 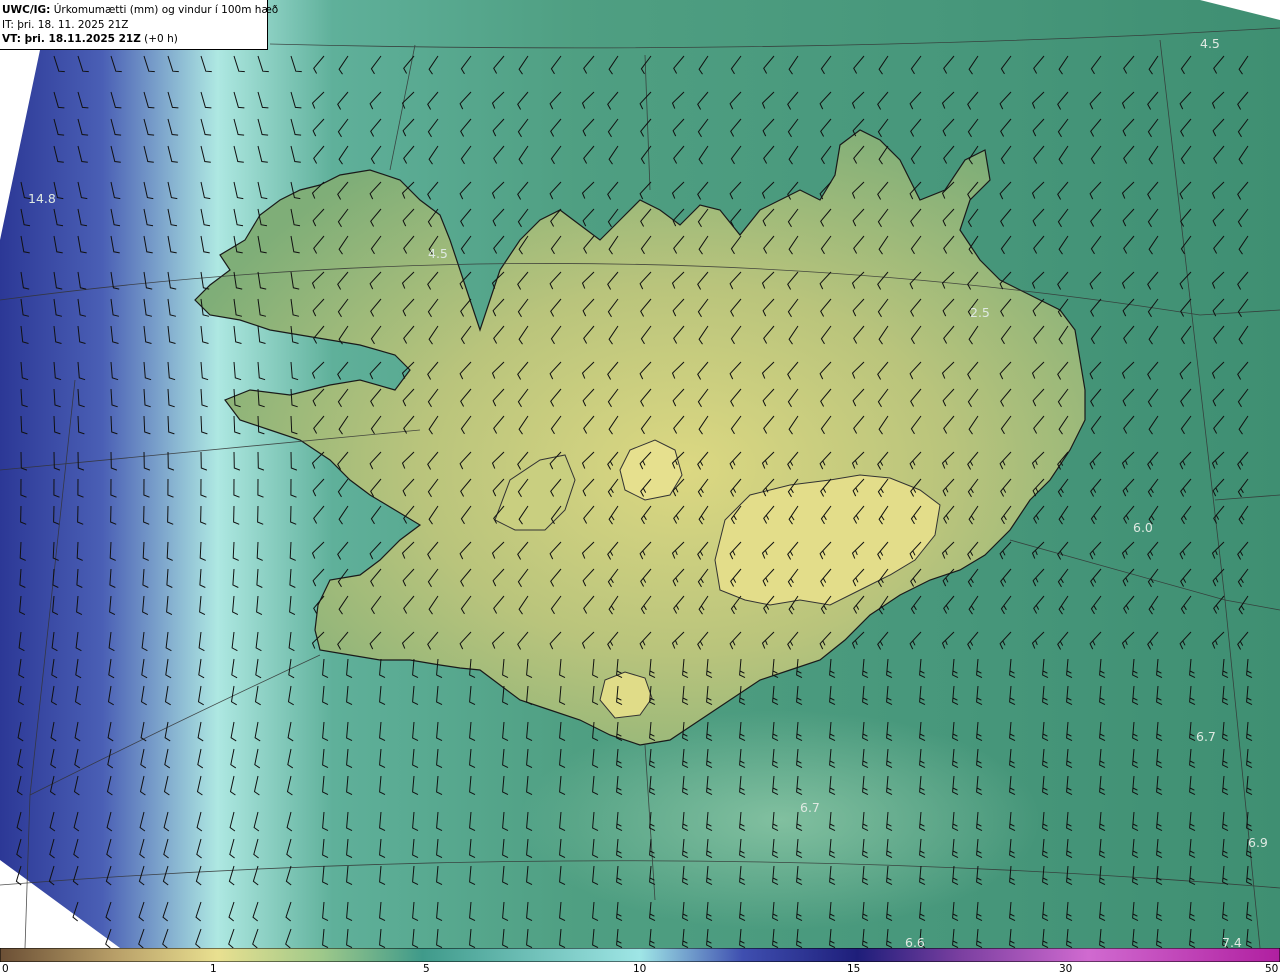 I want to click on header-valid-time-row: VT: þri. 18.11.2025 21Z (+0 h), so click(x=134, y=39).